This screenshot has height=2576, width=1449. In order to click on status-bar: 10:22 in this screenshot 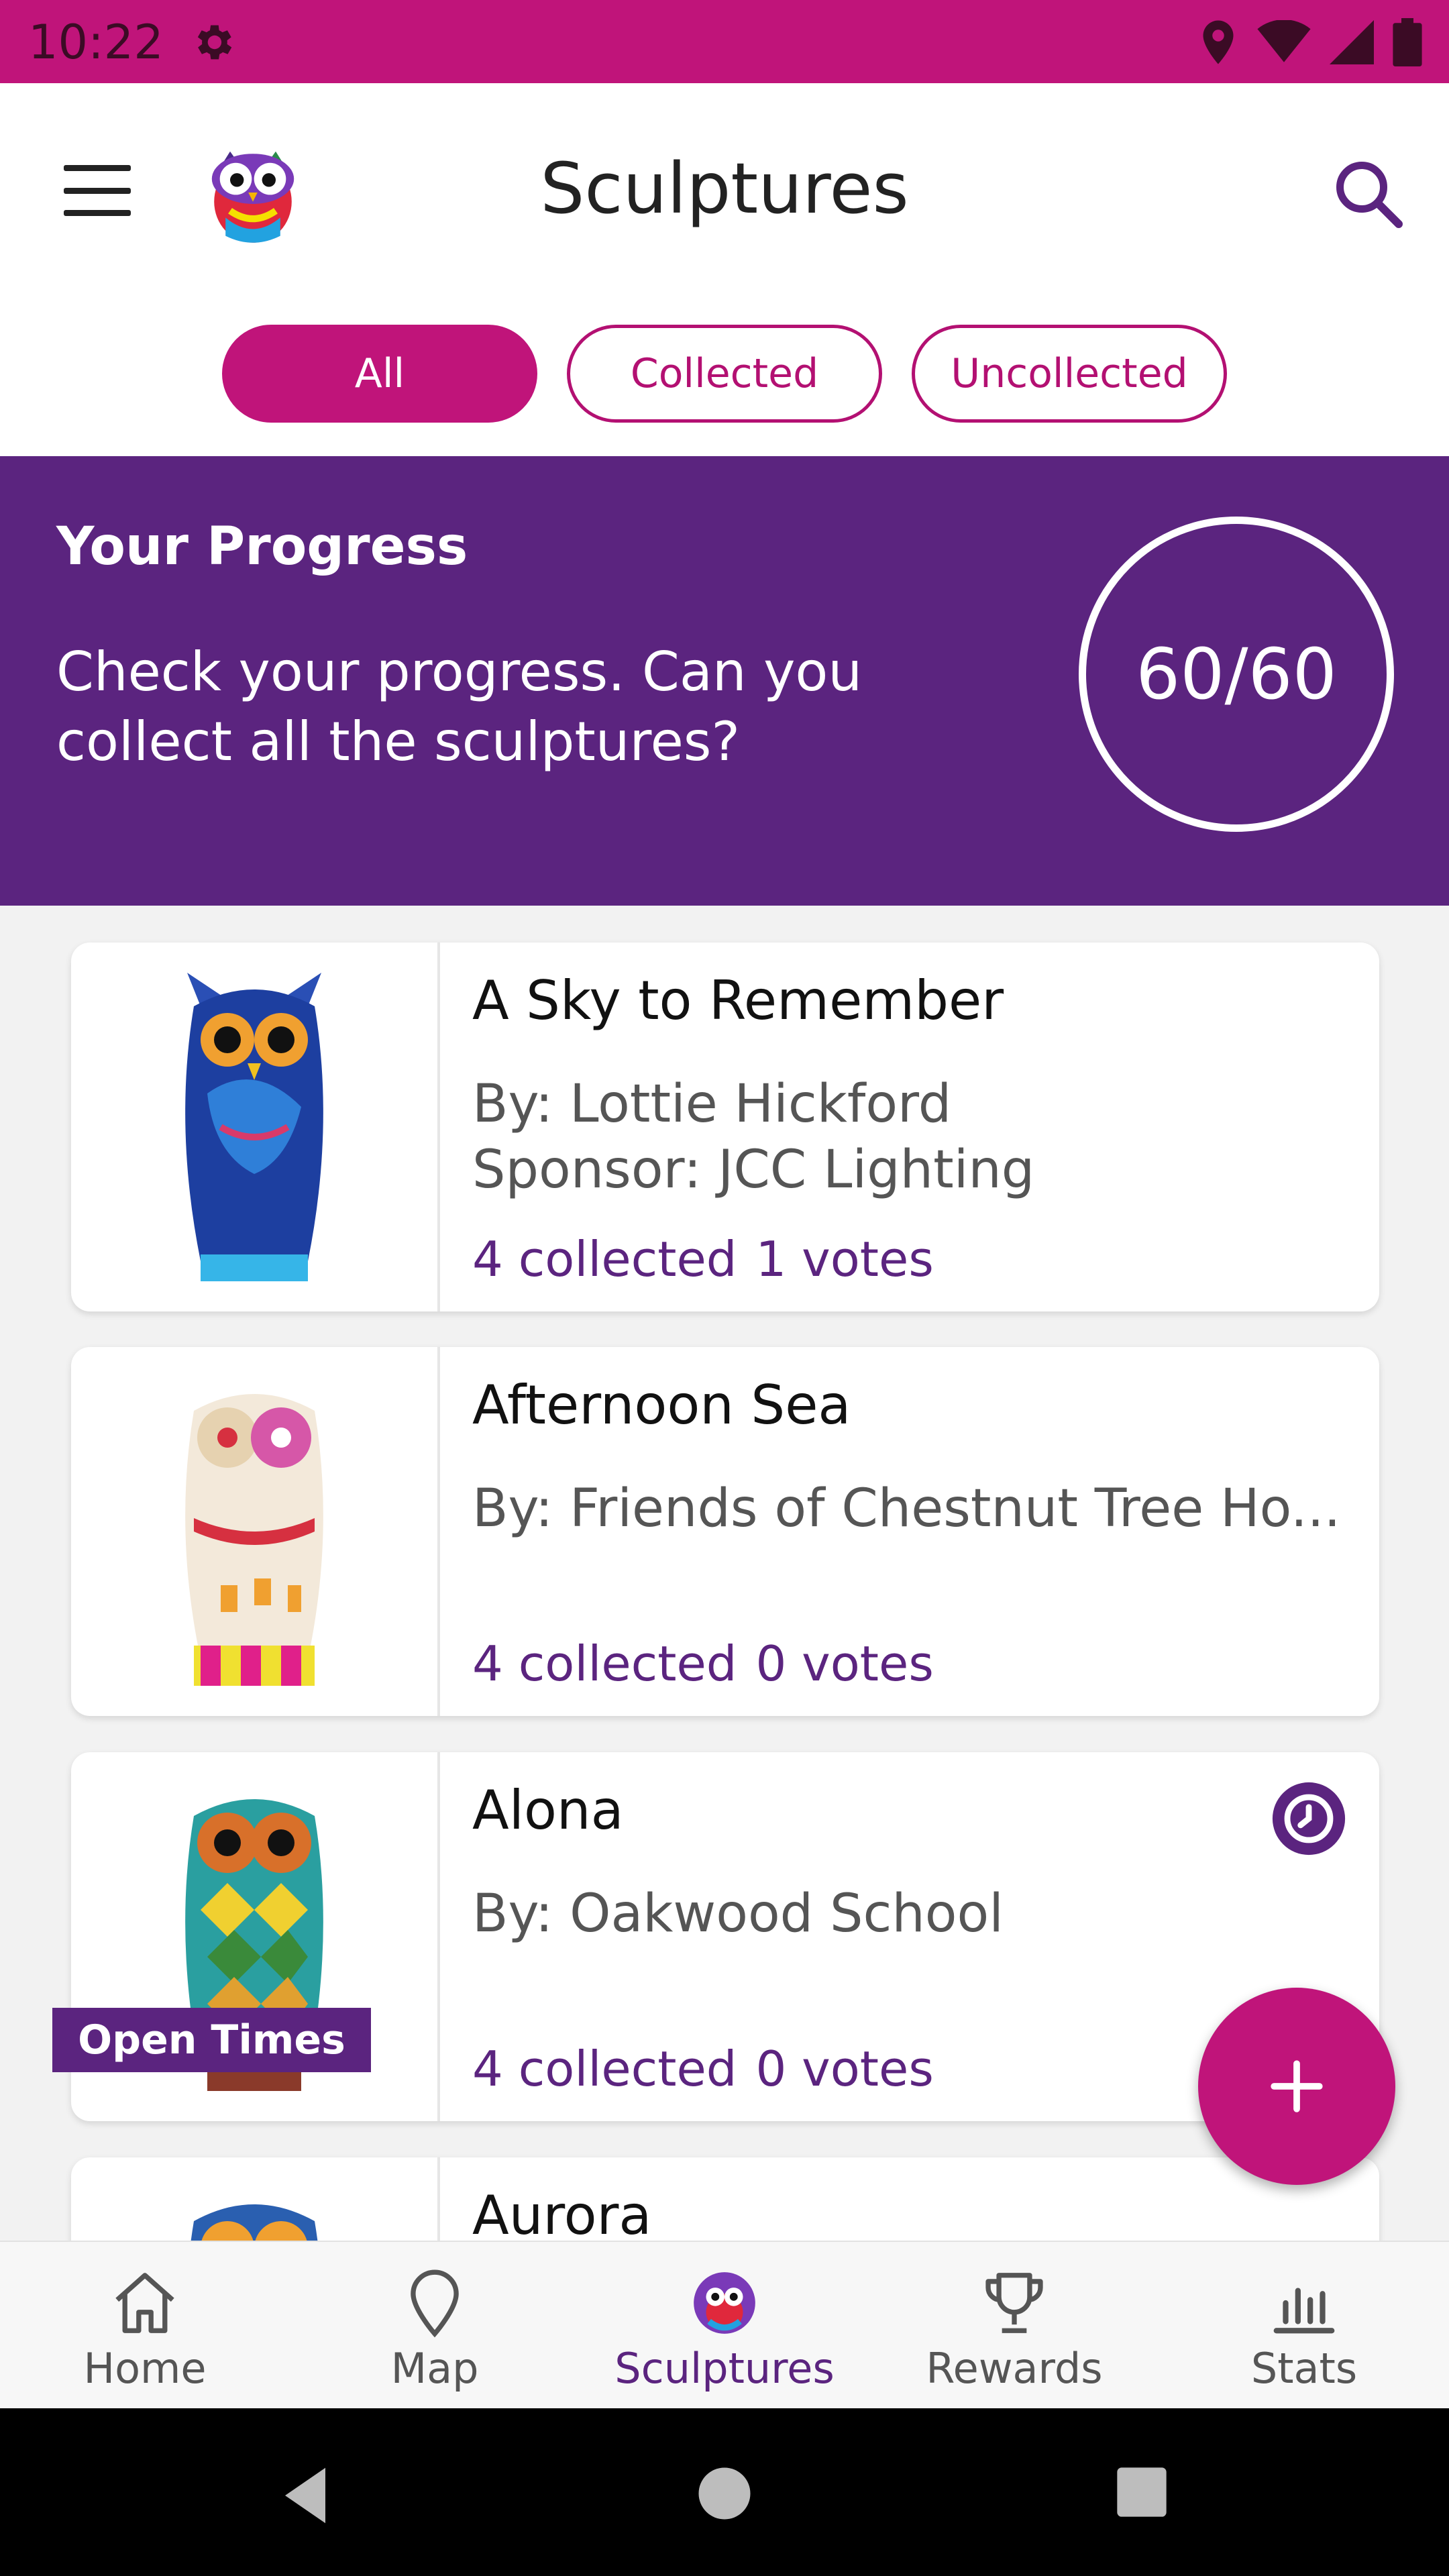, I will do `click(724, 41)`.